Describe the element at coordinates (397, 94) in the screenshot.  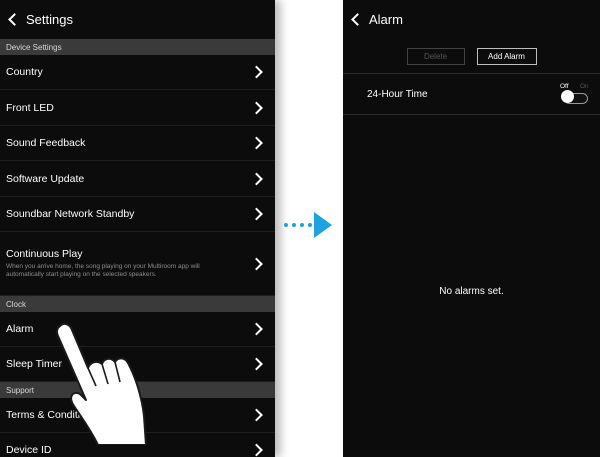
I see `time-format-label: 24-Hour Time` at that location.